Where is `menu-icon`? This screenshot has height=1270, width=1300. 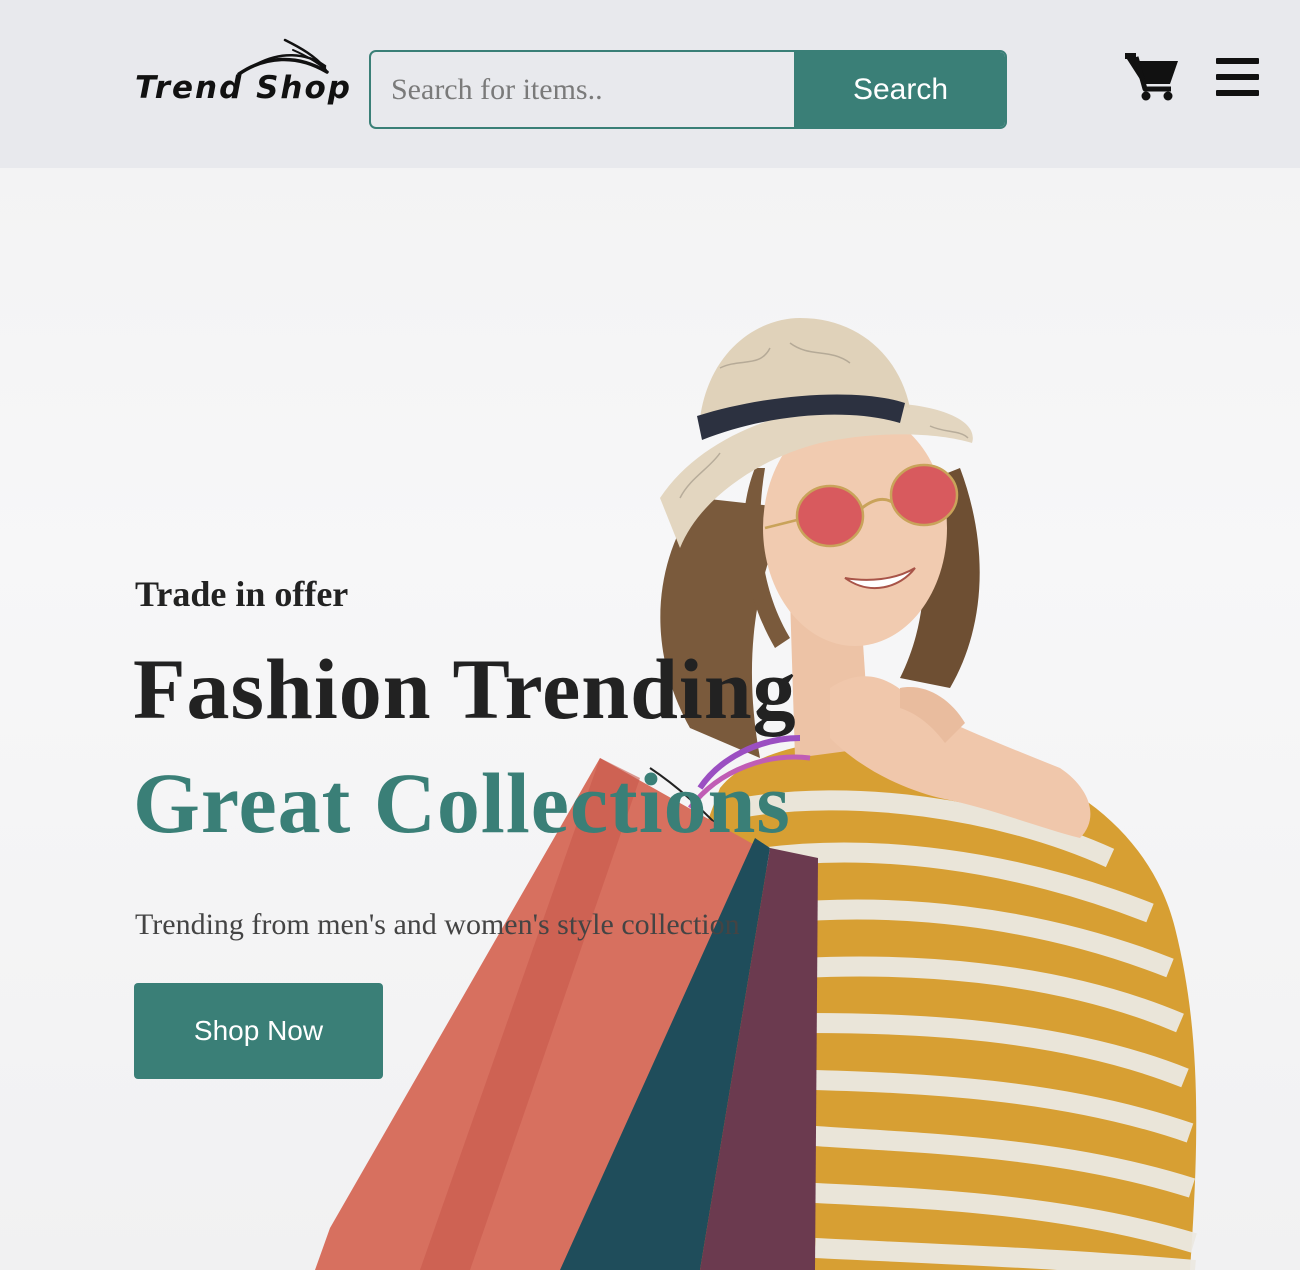
menu-icon is located at coordinates (1237, 77).